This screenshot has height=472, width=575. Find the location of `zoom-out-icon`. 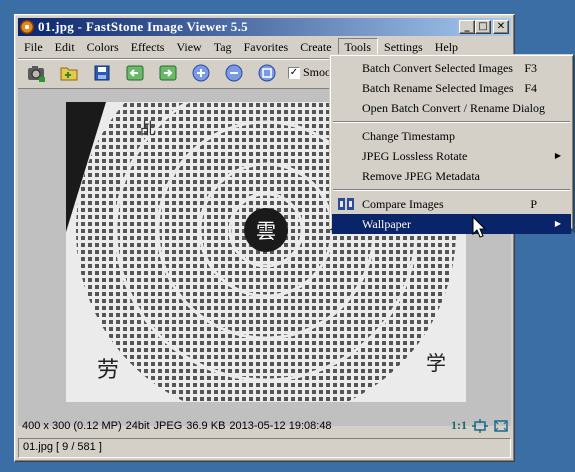

zoom-out-icon is located at coordinates (234, 72).